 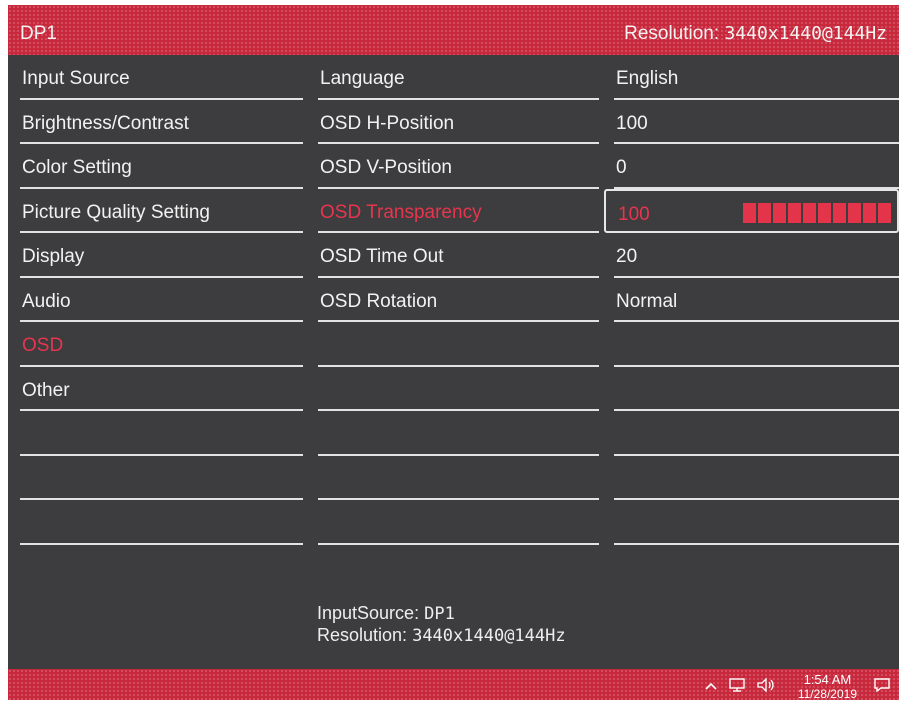 I want to click on value-language: English, so click(x=756, y=77).